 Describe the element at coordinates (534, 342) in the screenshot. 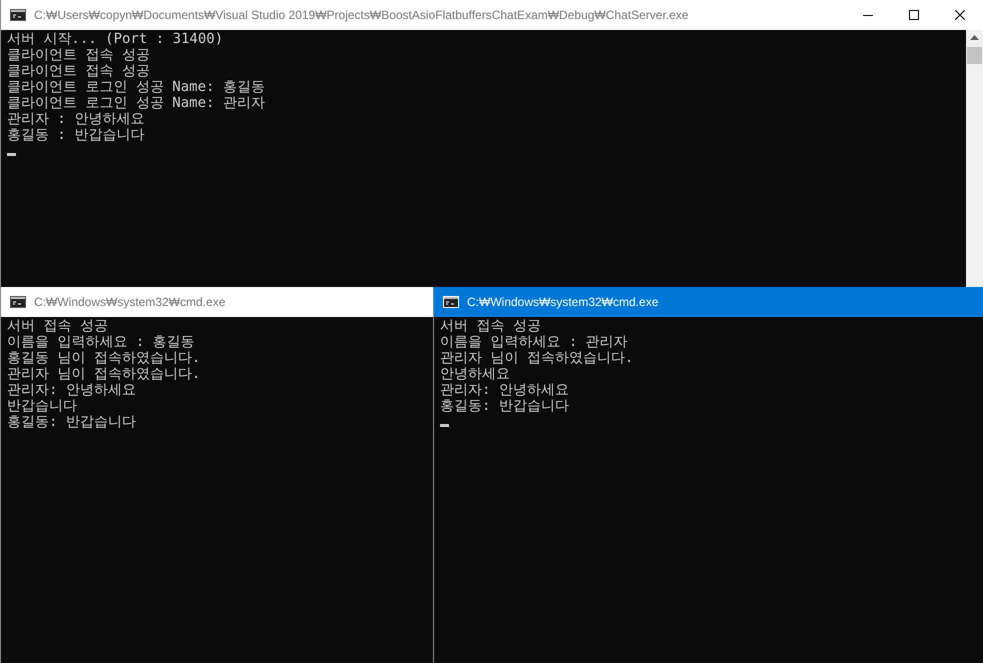

I see `console-line: 이름을 입력하세요 : 관리자` at that location.